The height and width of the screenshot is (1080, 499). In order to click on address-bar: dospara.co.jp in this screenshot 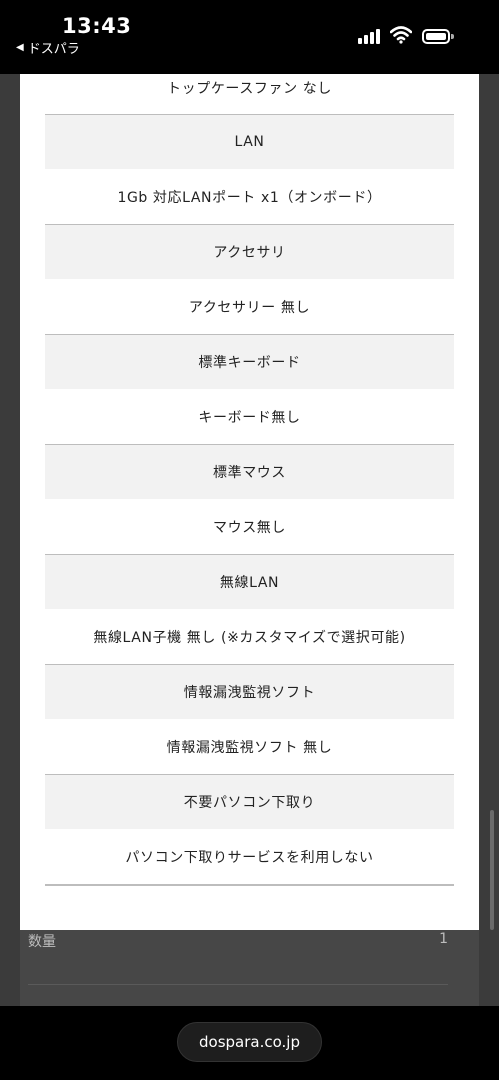, I will do `click(249, 1042)`.